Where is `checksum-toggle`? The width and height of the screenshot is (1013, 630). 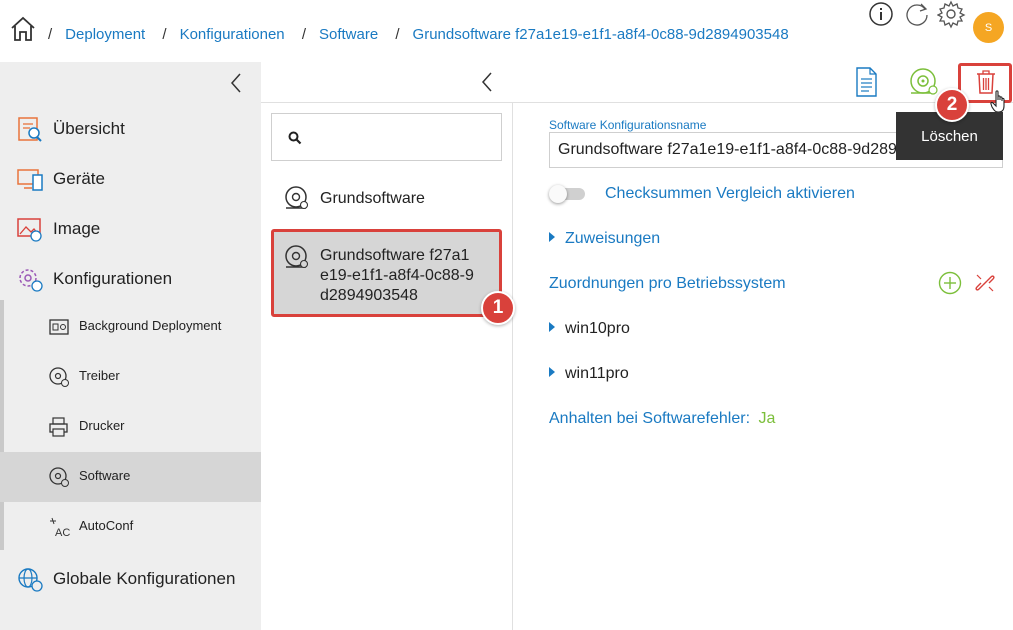 checksum-toggle is located at coordinates (568, 194).